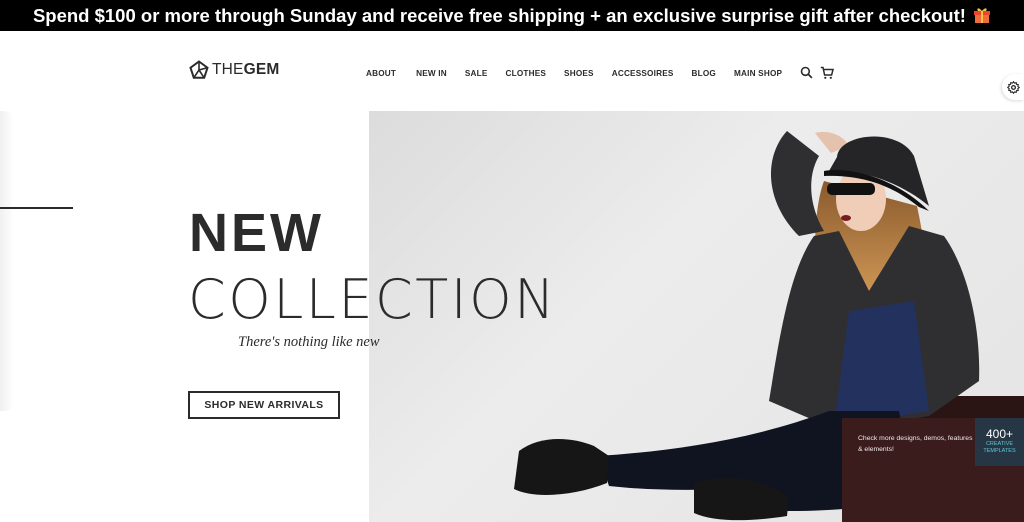 The width and height of the screenshot is (1024, 522). I want to click on gear-icon, so click(1013, 87).